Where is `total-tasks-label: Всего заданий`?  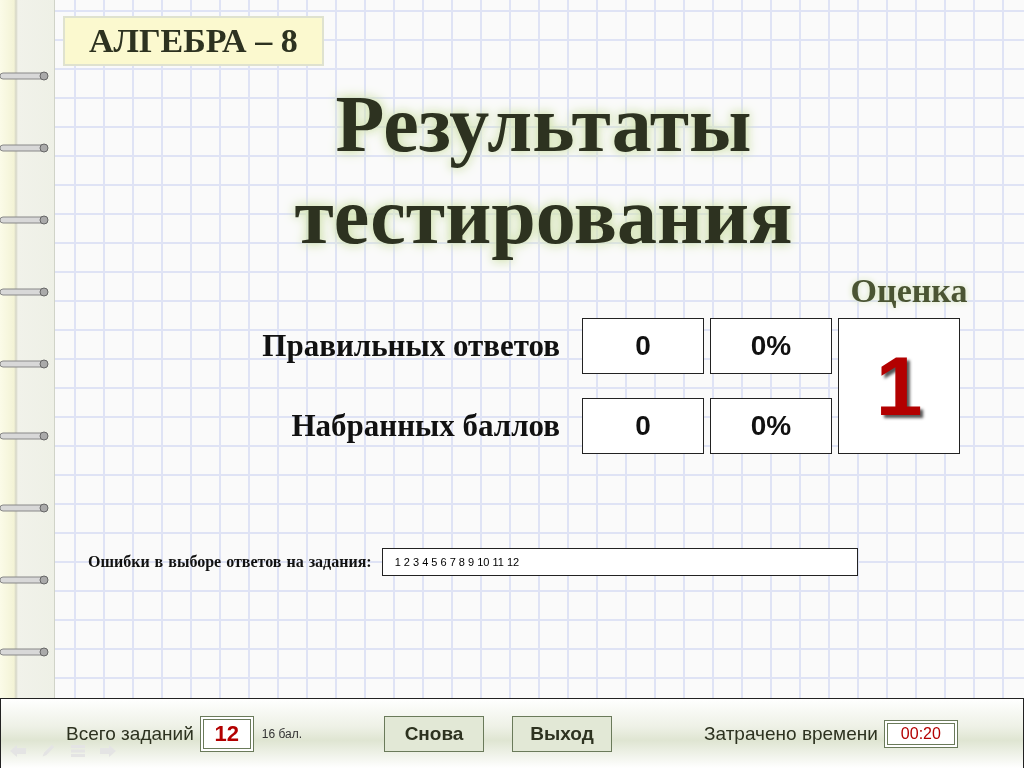 total-tasks-label: Всего заданий is located at coordinates (130, 733).